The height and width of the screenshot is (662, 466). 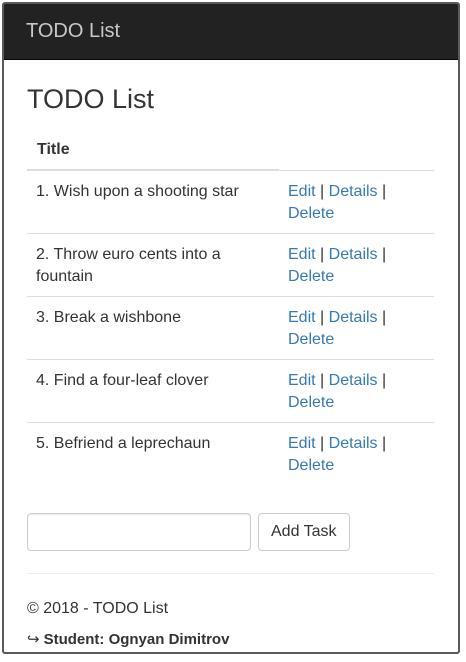 I want to click on navbar: TODO List, so click(x=231, y=32).